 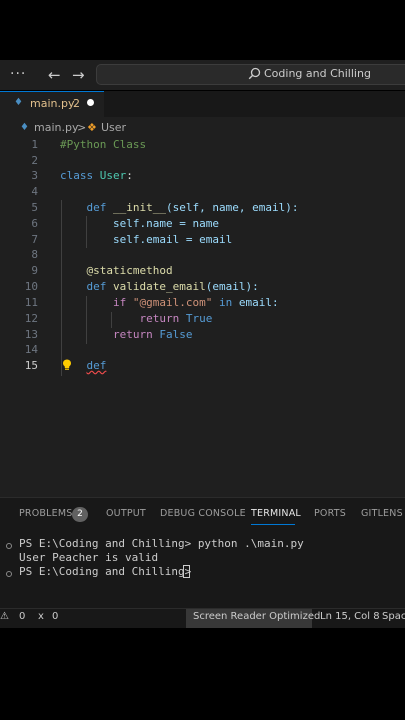 I want to click on status-ports-count: 0, so click(x=55, y=616).